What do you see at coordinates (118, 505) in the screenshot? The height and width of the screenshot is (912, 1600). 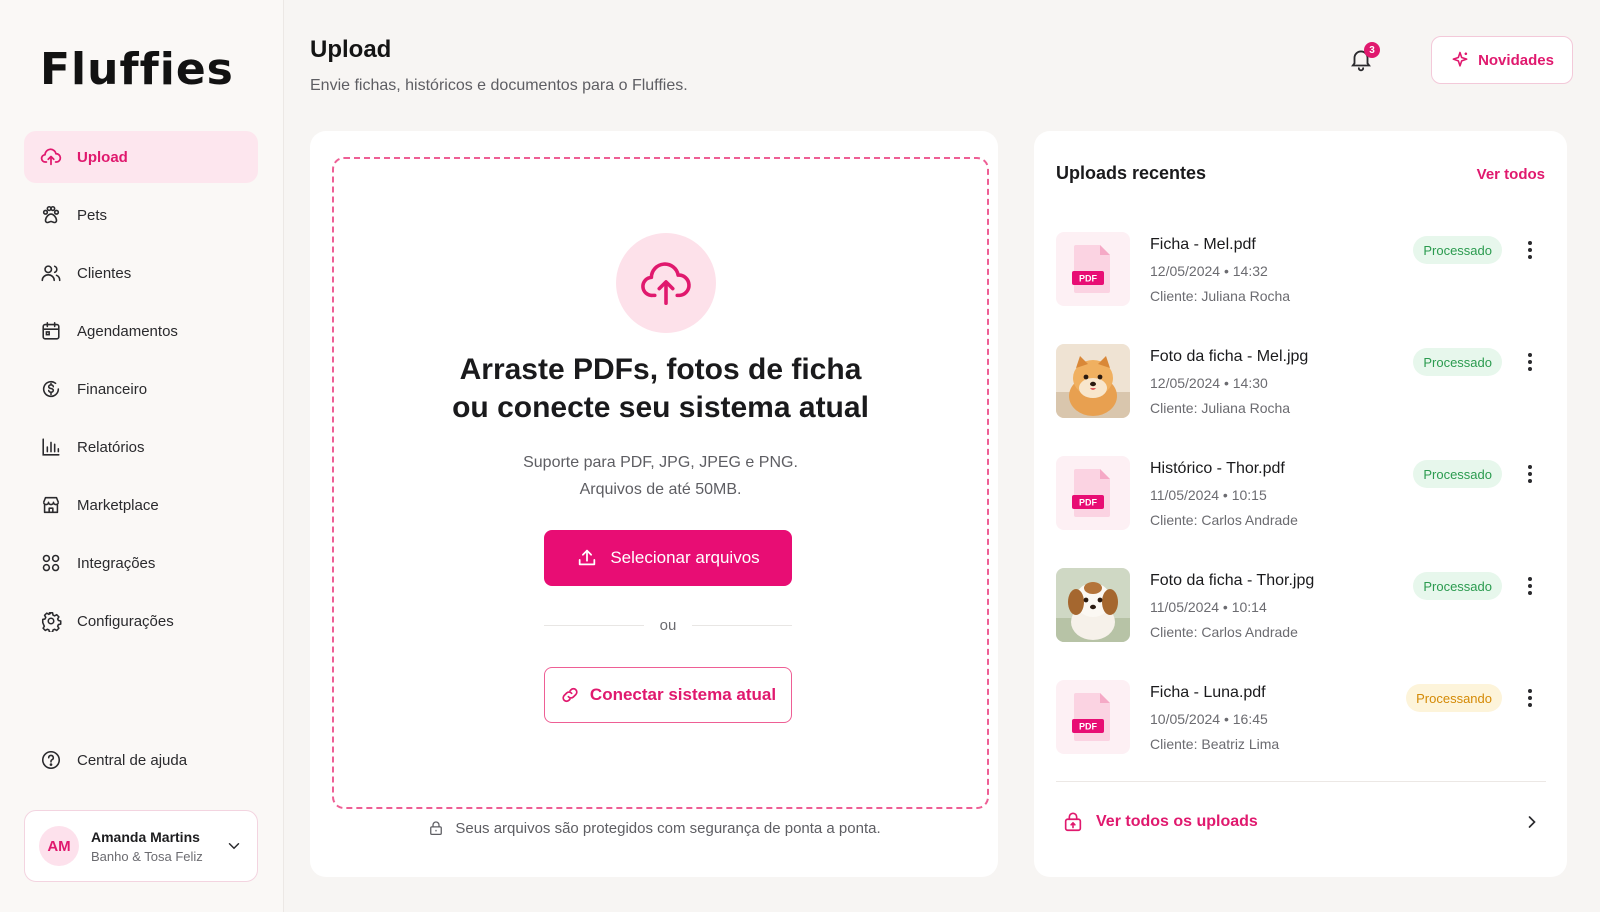 I see `sidebar-item-label: Marketplace` at bounding box center [118, 505].